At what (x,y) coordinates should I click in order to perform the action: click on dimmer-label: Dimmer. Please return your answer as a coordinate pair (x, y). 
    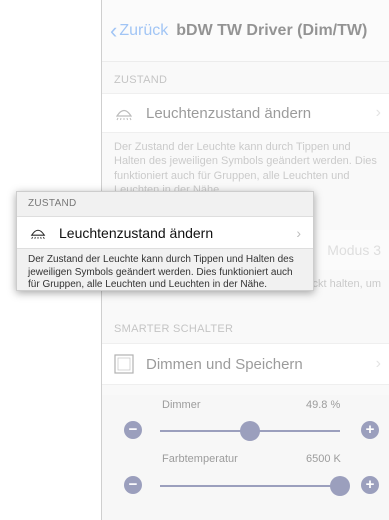
    Looking at the image, I should click on (181, 405).